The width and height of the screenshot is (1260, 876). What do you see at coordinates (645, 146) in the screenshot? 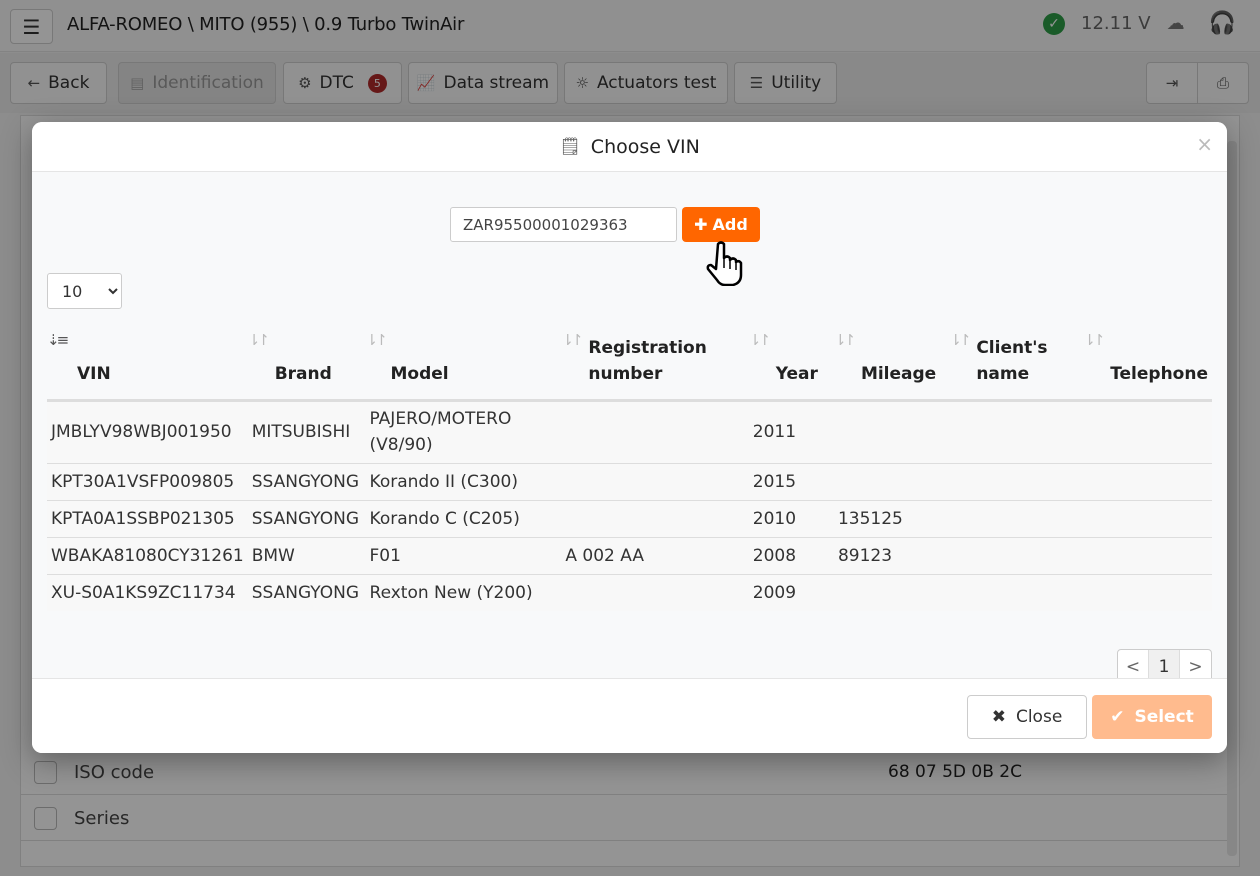
I see `modal-title-text: Choose VIN` at bounding box center [645, 146].